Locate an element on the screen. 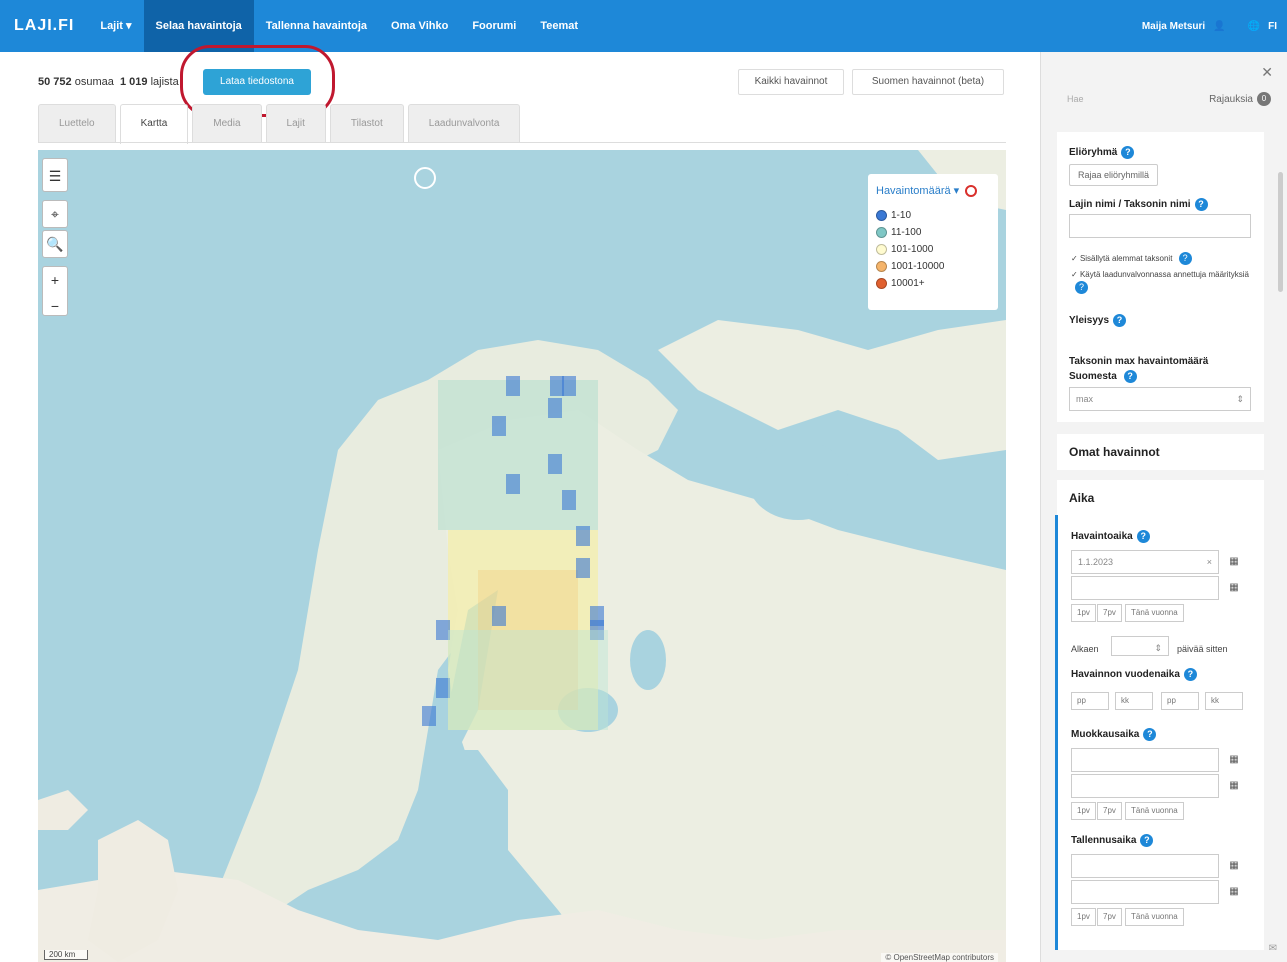  vuodenaika-label-text: Havainnon vuodenaika is located at coordinates (1125, 674).